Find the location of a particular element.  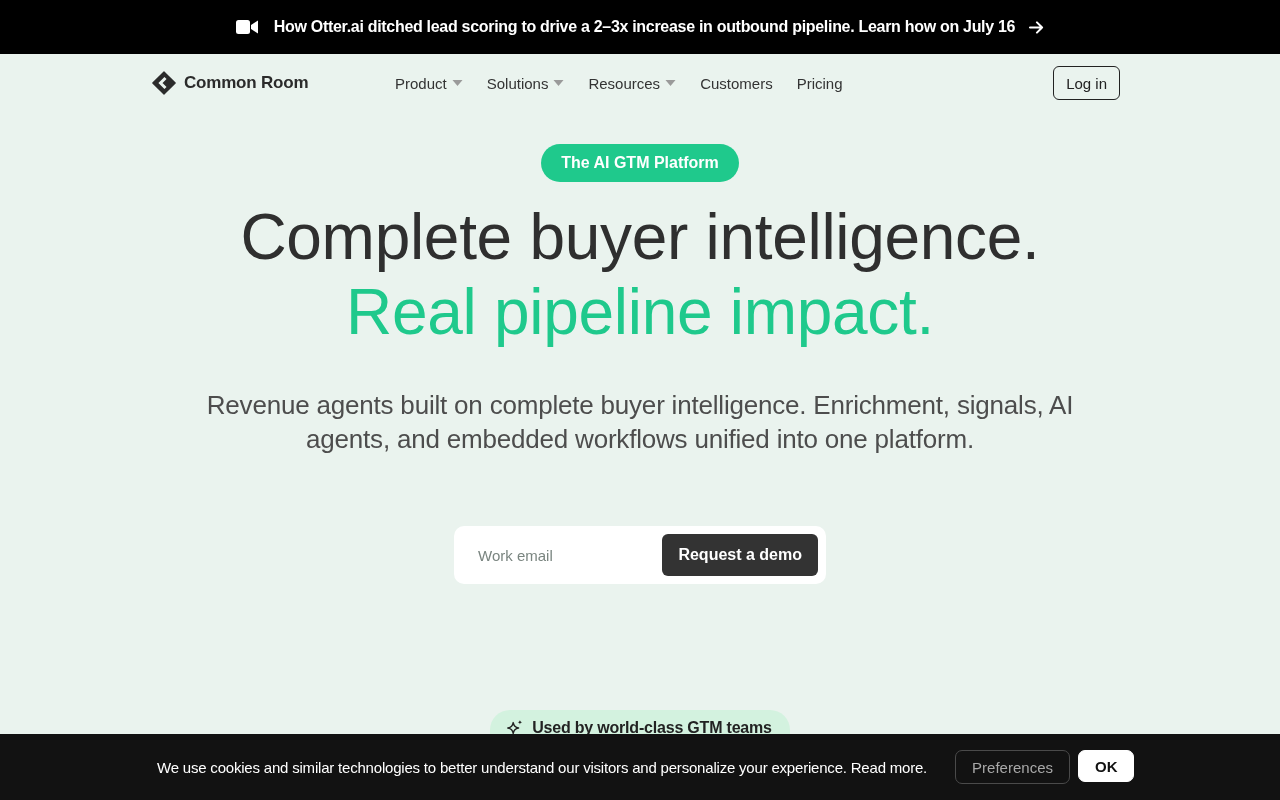

platform-badge: The AI GTM Platform is located at coordinates (640, 163).